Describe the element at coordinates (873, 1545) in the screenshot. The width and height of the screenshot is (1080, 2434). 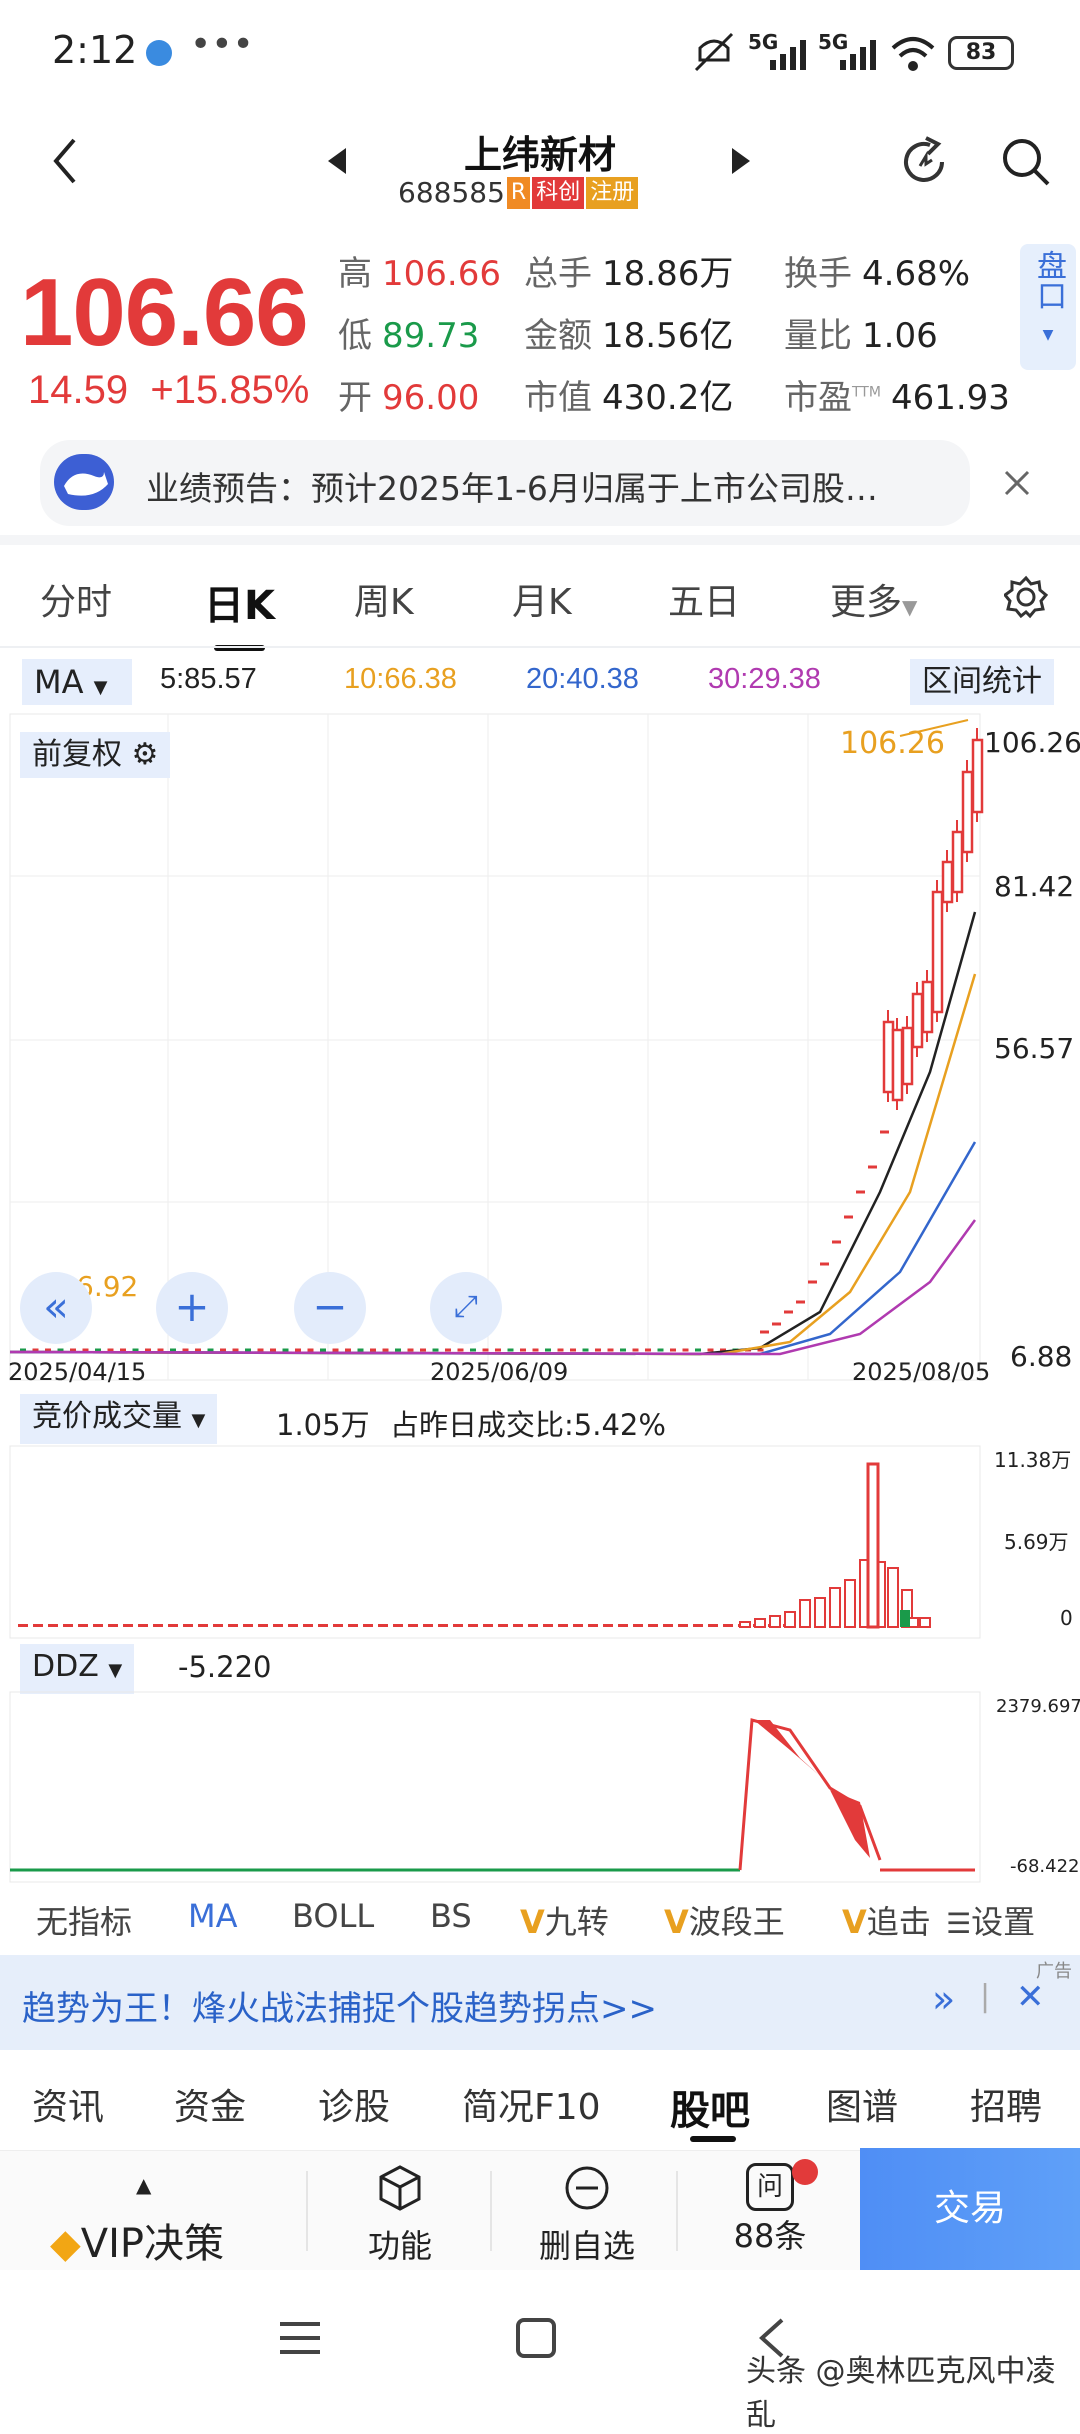
I see `volume-bar-peak` at that location.